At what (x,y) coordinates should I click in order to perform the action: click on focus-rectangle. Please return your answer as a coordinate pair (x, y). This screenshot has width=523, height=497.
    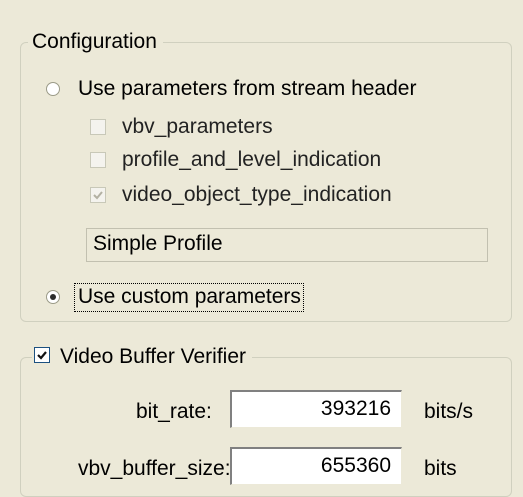
    Looking at the image, I should click on (189, 297).